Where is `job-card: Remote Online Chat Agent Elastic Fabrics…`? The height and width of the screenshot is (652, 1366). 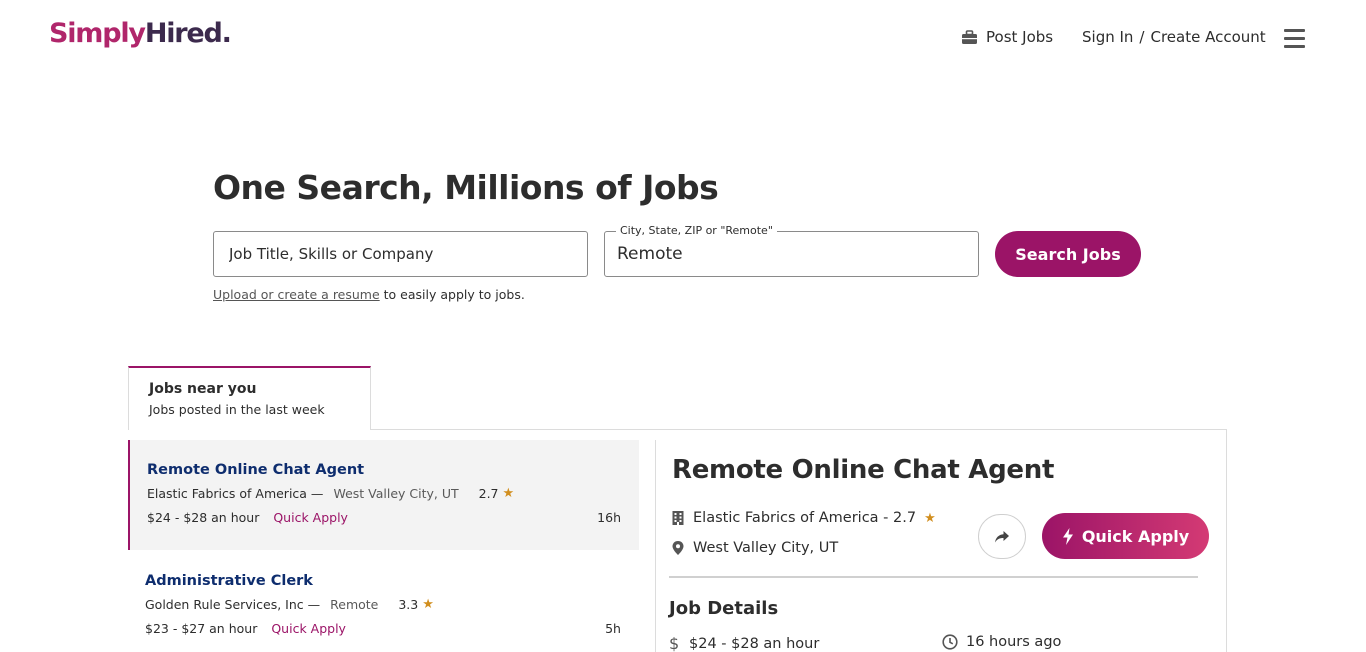
job-card: Remote Online Chat Agent Elastic Fabrics… is located at coordinates (383, 495).